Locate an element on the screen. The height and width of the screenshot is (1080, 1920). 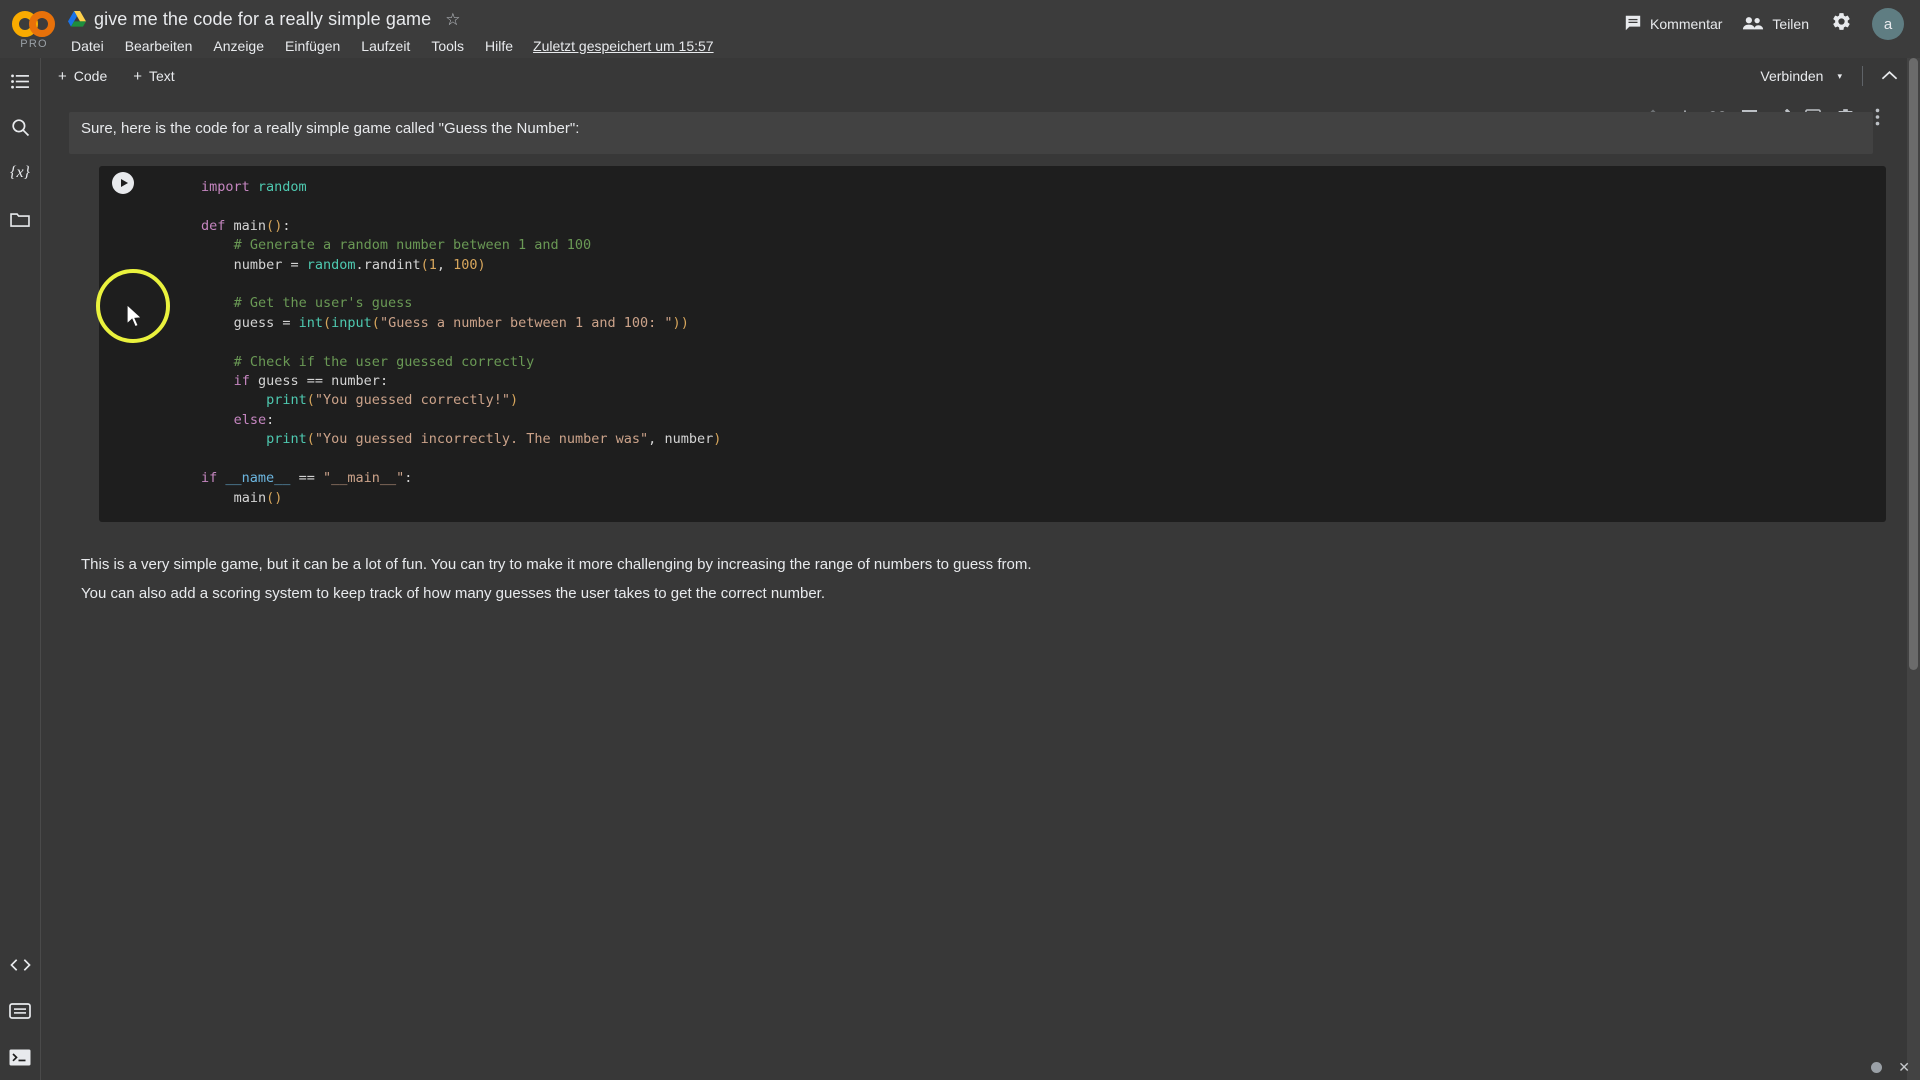
google-drive-icon is located at coordinates (77, 19).